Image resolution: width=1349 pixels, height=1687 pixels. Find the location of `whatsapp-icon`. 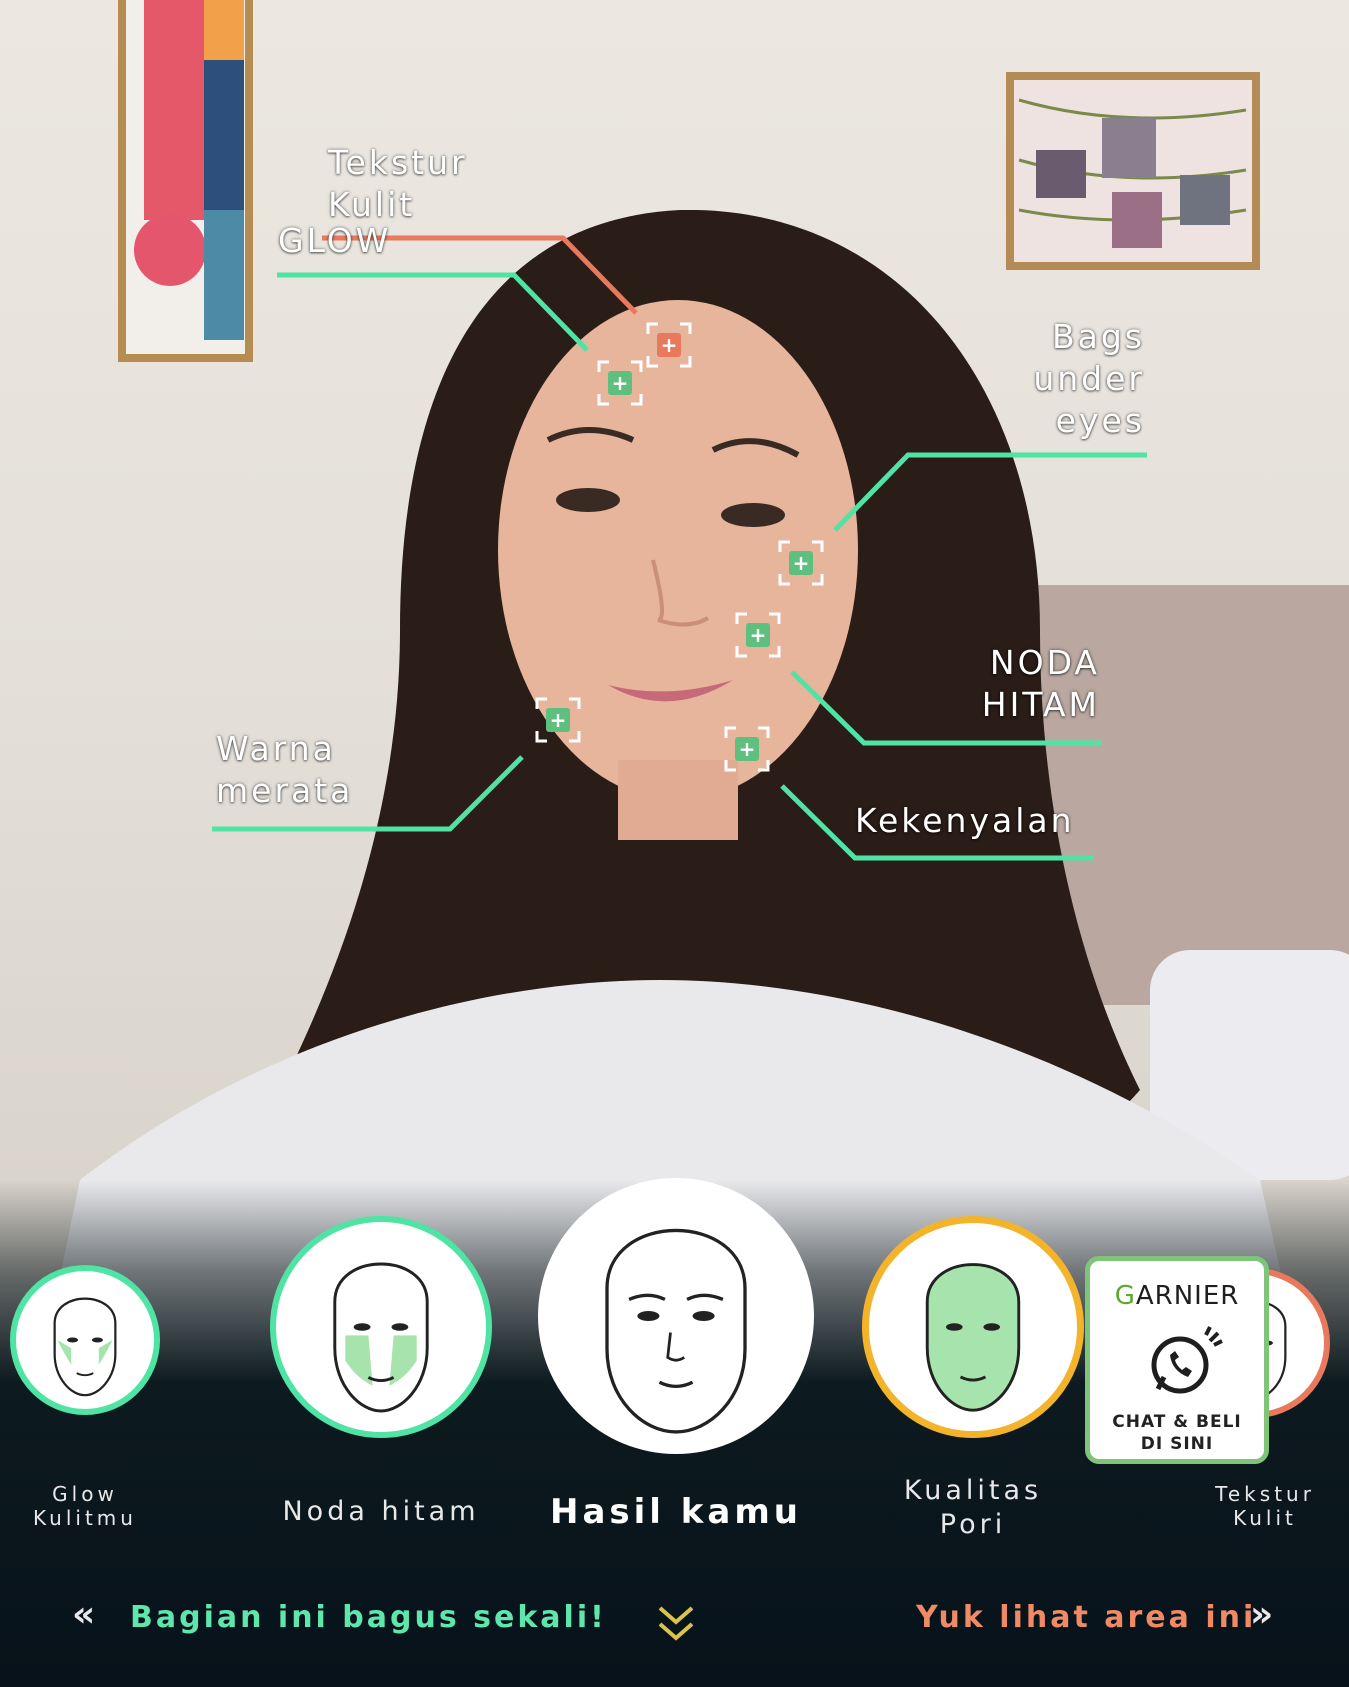

whatsapp-icon is located at coordinates (1187, 1360).